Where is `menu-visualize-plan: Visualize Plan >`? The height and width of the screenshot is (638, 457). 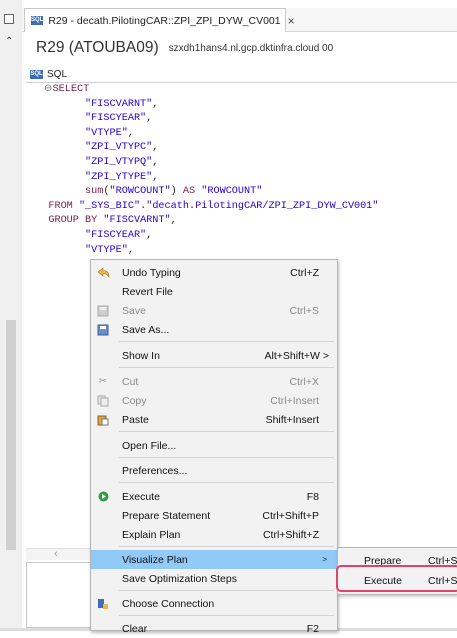 menu-visualize-plan: Visualize Plan > is located at coordinates (214, 559).